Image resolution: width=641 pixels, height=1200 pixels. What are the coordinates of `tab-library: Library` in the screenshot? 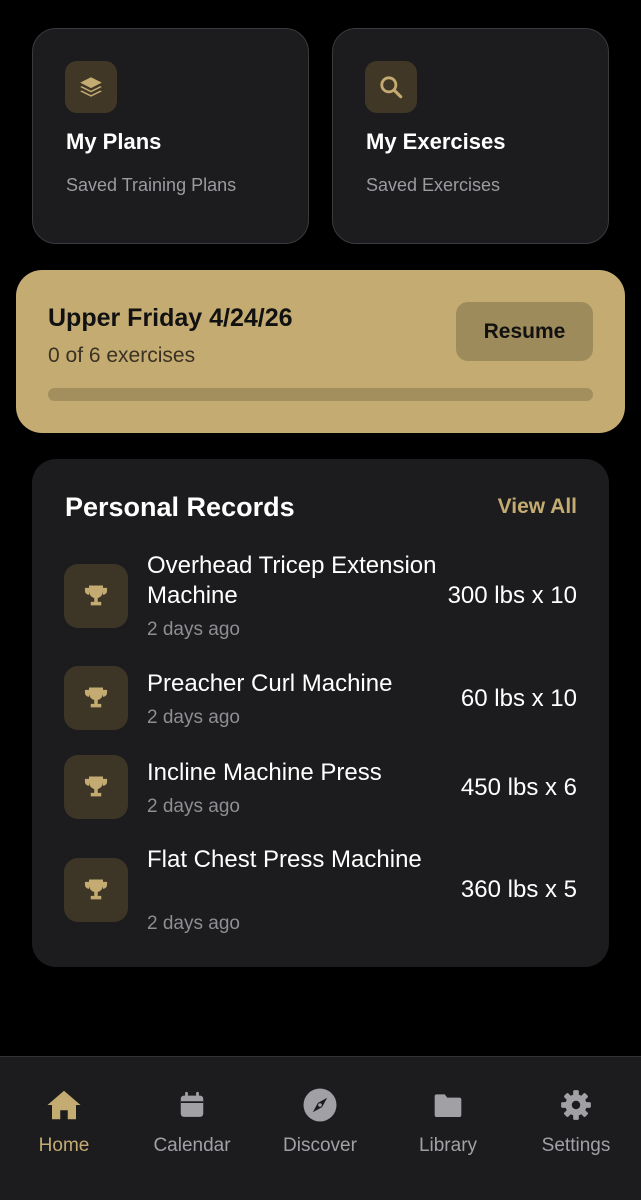 It's located at (448, 1125).